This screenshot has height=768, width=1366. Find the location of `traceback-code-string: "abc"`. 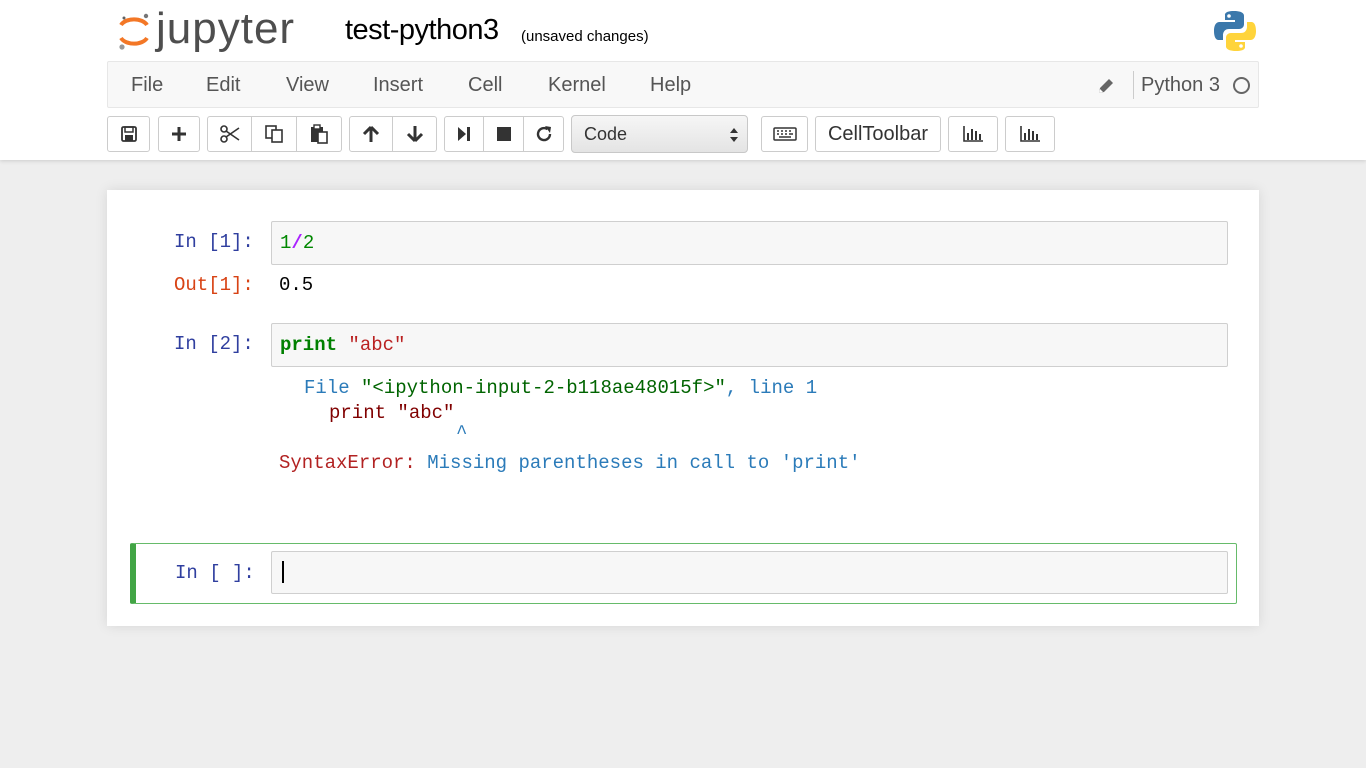

traceback-code-string: "abc" is located at coordinates (426, 413).